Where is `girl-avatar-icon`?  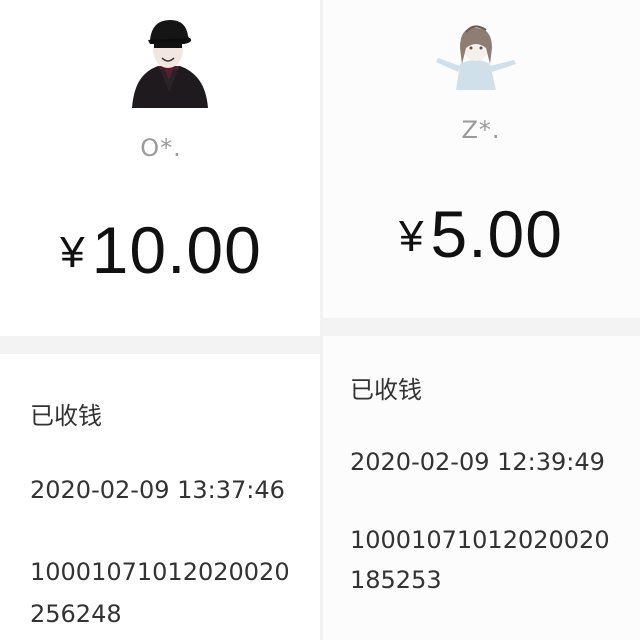
girl-avatar-icon is located at coordinates (475, 54).